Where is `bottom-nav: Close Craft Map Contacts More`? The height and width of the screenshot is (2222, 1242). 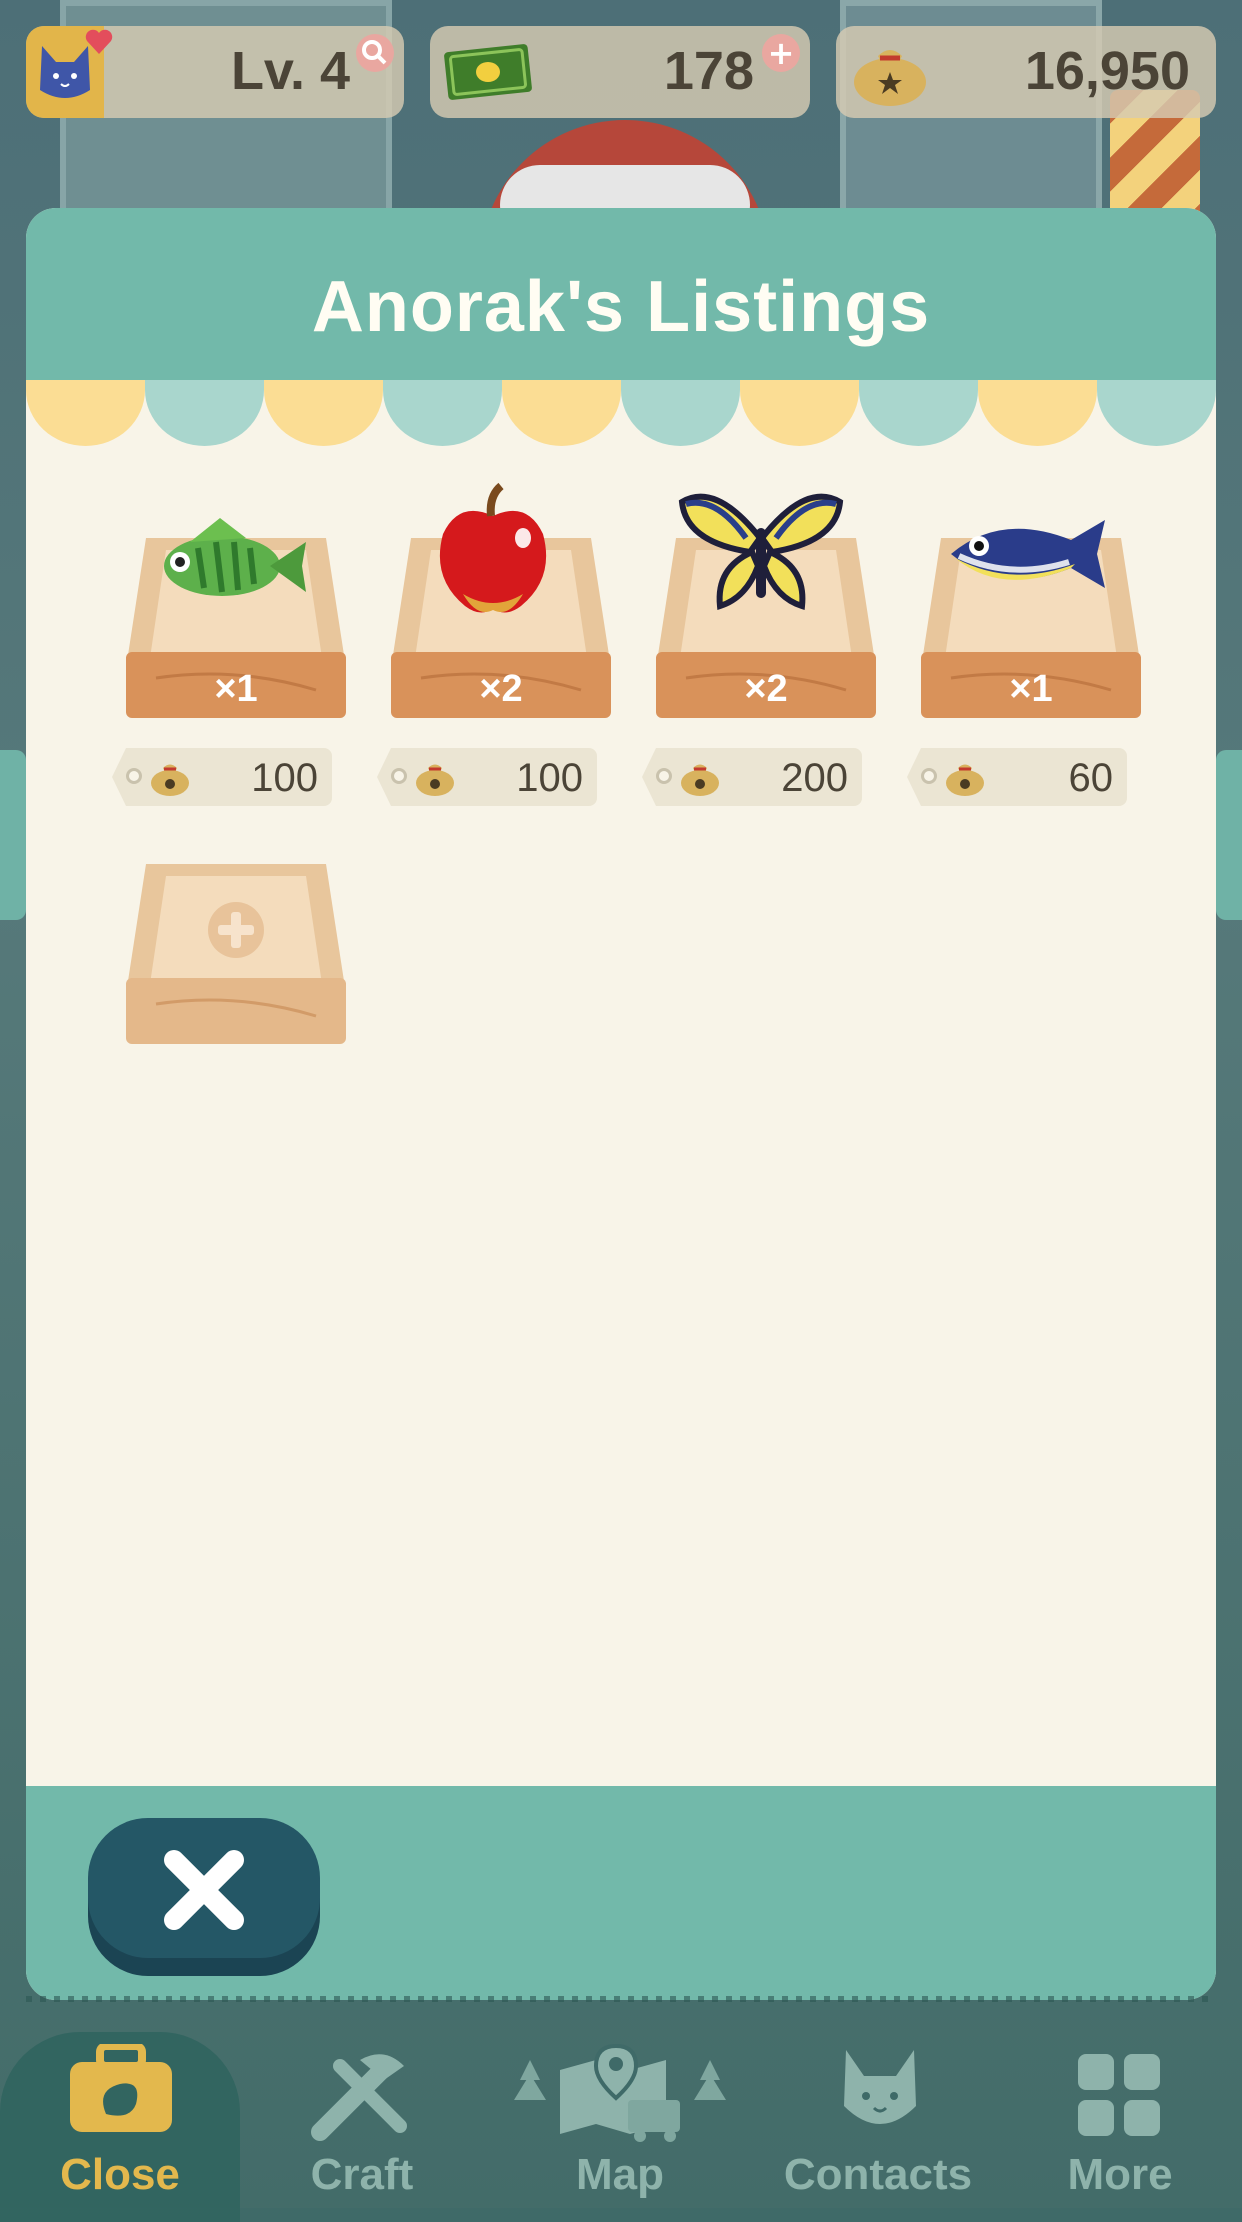
bottom-nav: Close Craft Map Contacts More is located at coordinates (621, 2113).